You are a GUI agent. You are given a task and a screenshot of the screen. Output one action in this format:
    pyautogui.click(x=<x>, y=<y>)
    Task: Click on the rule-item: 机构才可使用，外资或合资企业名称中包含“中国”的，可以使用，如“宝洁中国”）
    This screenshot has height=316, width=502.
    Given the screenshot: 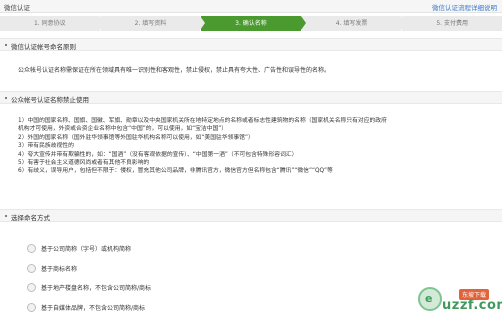 What is the action you would take?
    pyautogui.click(x=123, y=129)
    